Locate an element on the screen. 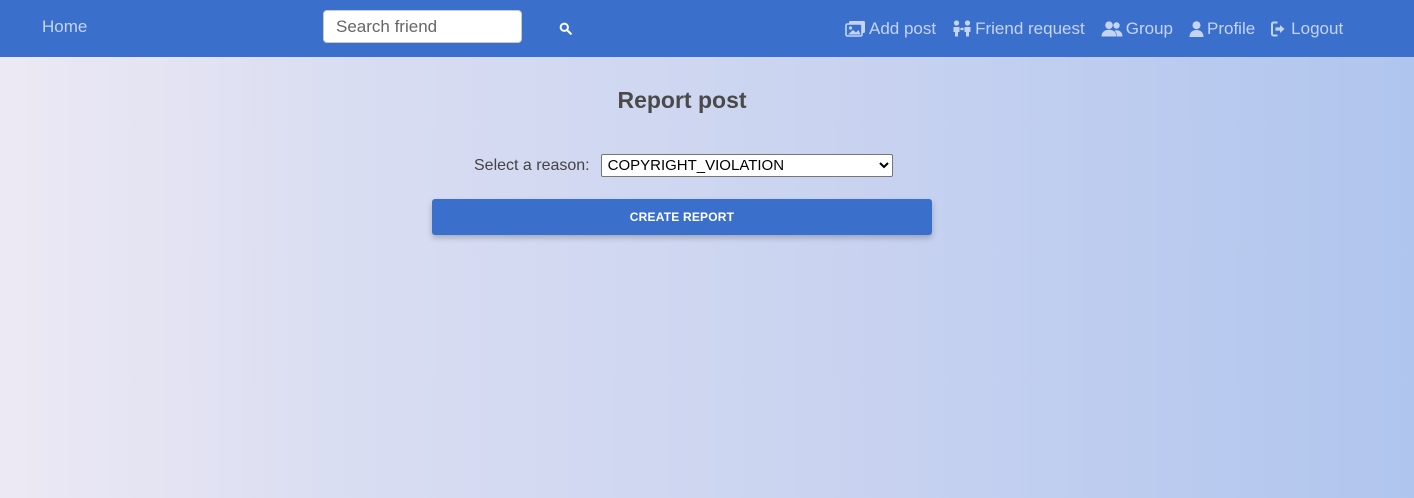 This screenshot has width=1414, height=498. nav-profile: Profile is located at coordinates (1222, 29).